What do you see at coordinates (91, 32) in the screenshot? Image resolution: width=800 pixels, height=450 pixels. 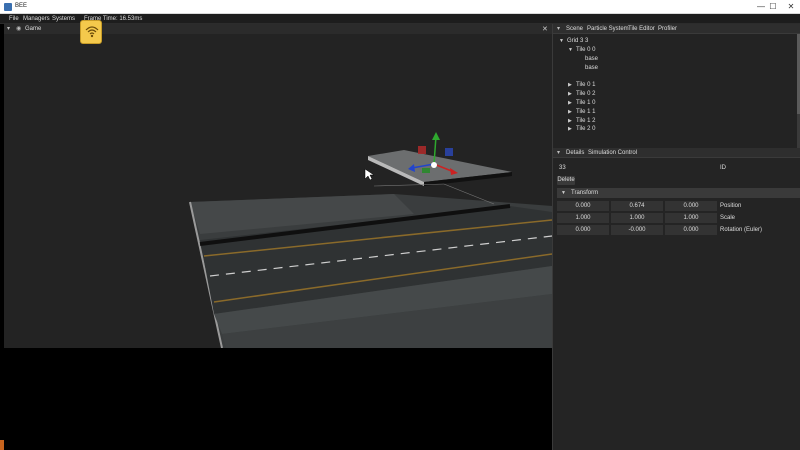 I see `wifi-signal-icon` at bounding box center [91, 32].